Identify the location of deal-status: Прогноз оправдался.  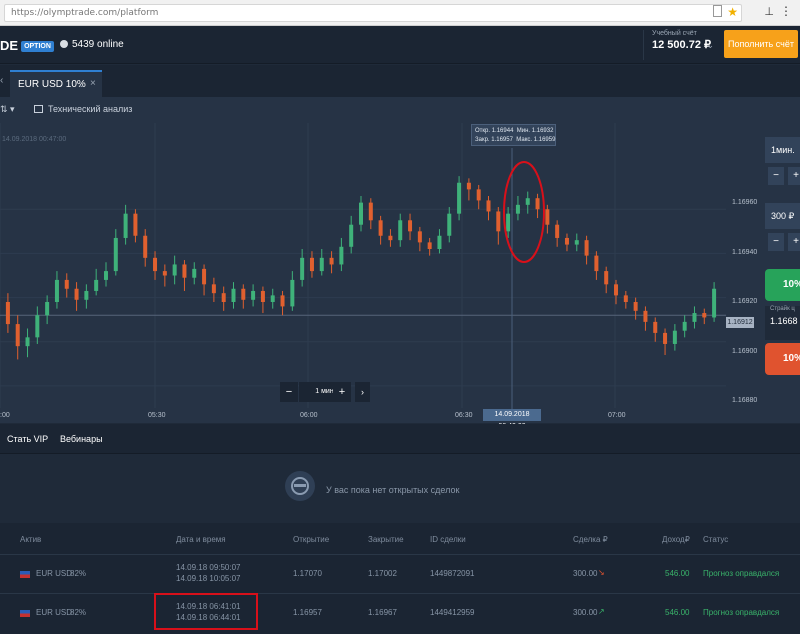
(741, 573).